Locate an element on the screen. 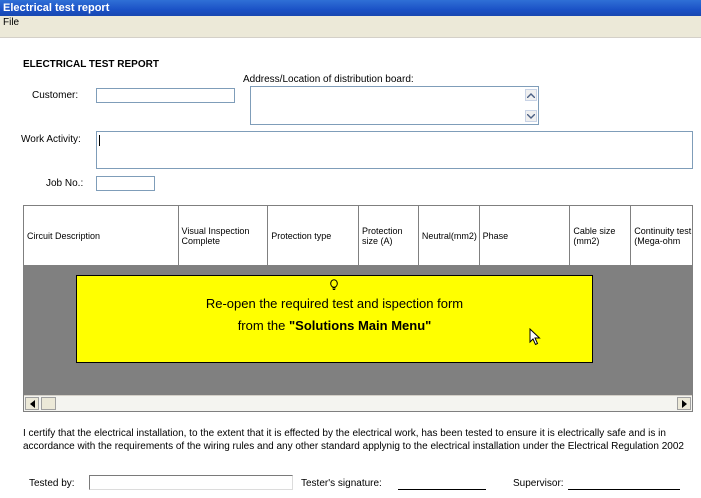 Image resolution: width=701 pixels, height=498 pixels. column-header-continuity-test: Continuity test (Mega-ohm is located at coordinates (661, 235).